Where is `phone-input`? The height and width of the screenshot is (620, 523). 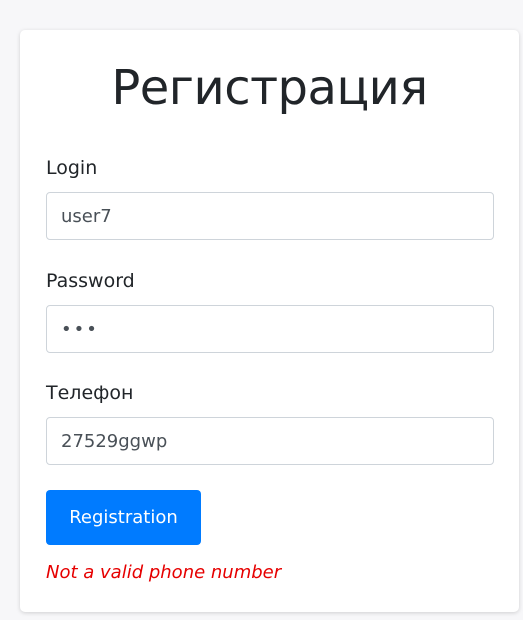
phone-input is located at coordinates (270, 441).